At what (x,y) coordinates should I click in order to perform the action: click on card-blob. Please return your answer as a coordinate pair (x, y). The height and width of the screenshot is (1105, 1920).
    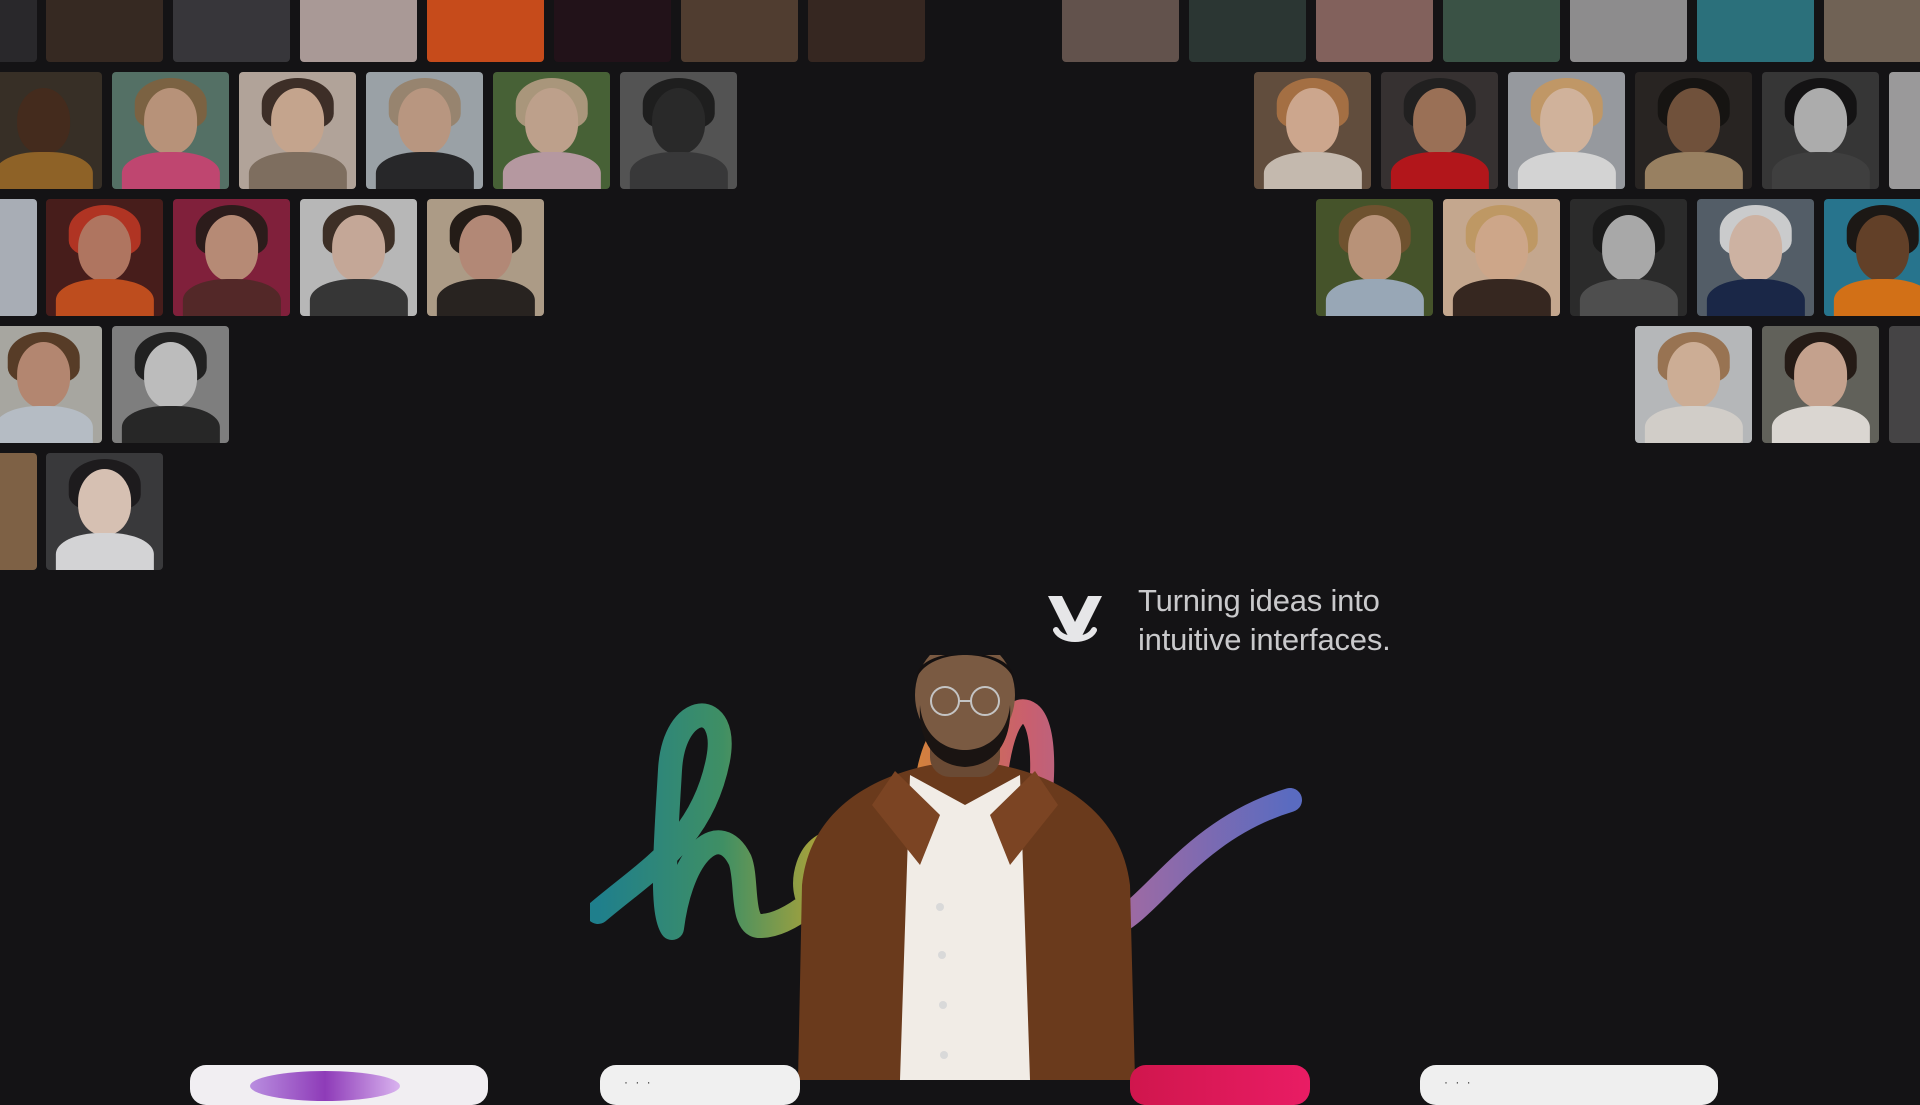
    Looking at the image, I should click on (325, 1086).